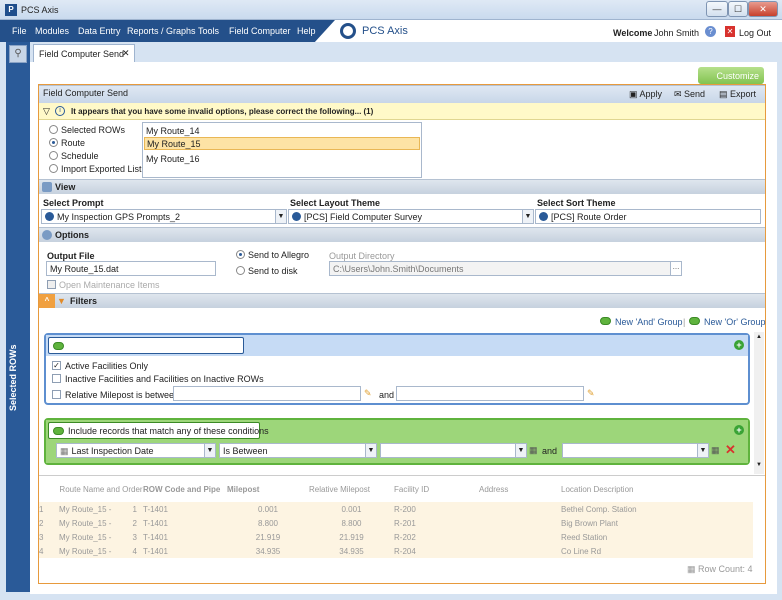 Image resolution: width=782 pixels, height=600 pixels. Describe the element at coordinates (56, 365) in the screenshot. I see `active-facilities-checkbox: ✓` at that location.